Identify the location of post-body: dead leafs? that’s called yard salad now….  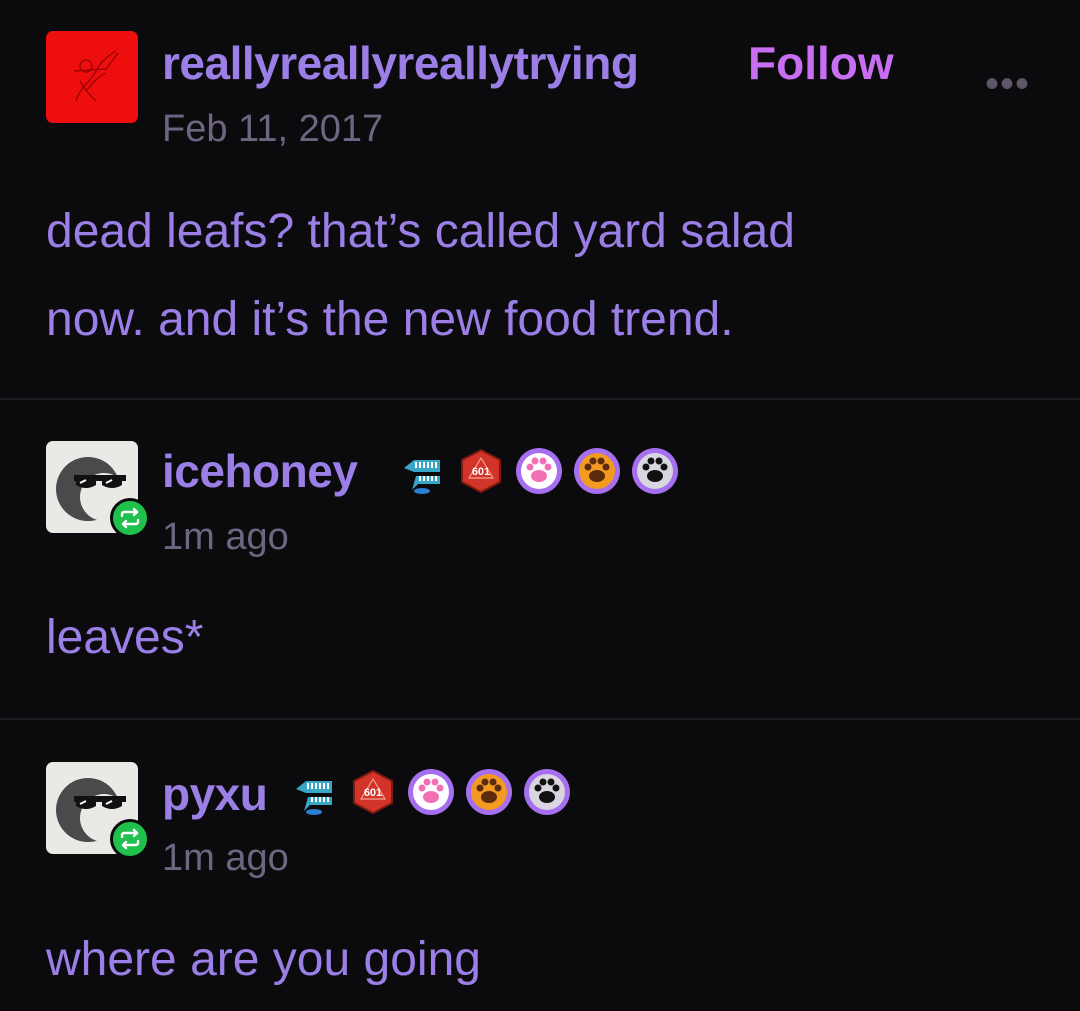
(420, 276).